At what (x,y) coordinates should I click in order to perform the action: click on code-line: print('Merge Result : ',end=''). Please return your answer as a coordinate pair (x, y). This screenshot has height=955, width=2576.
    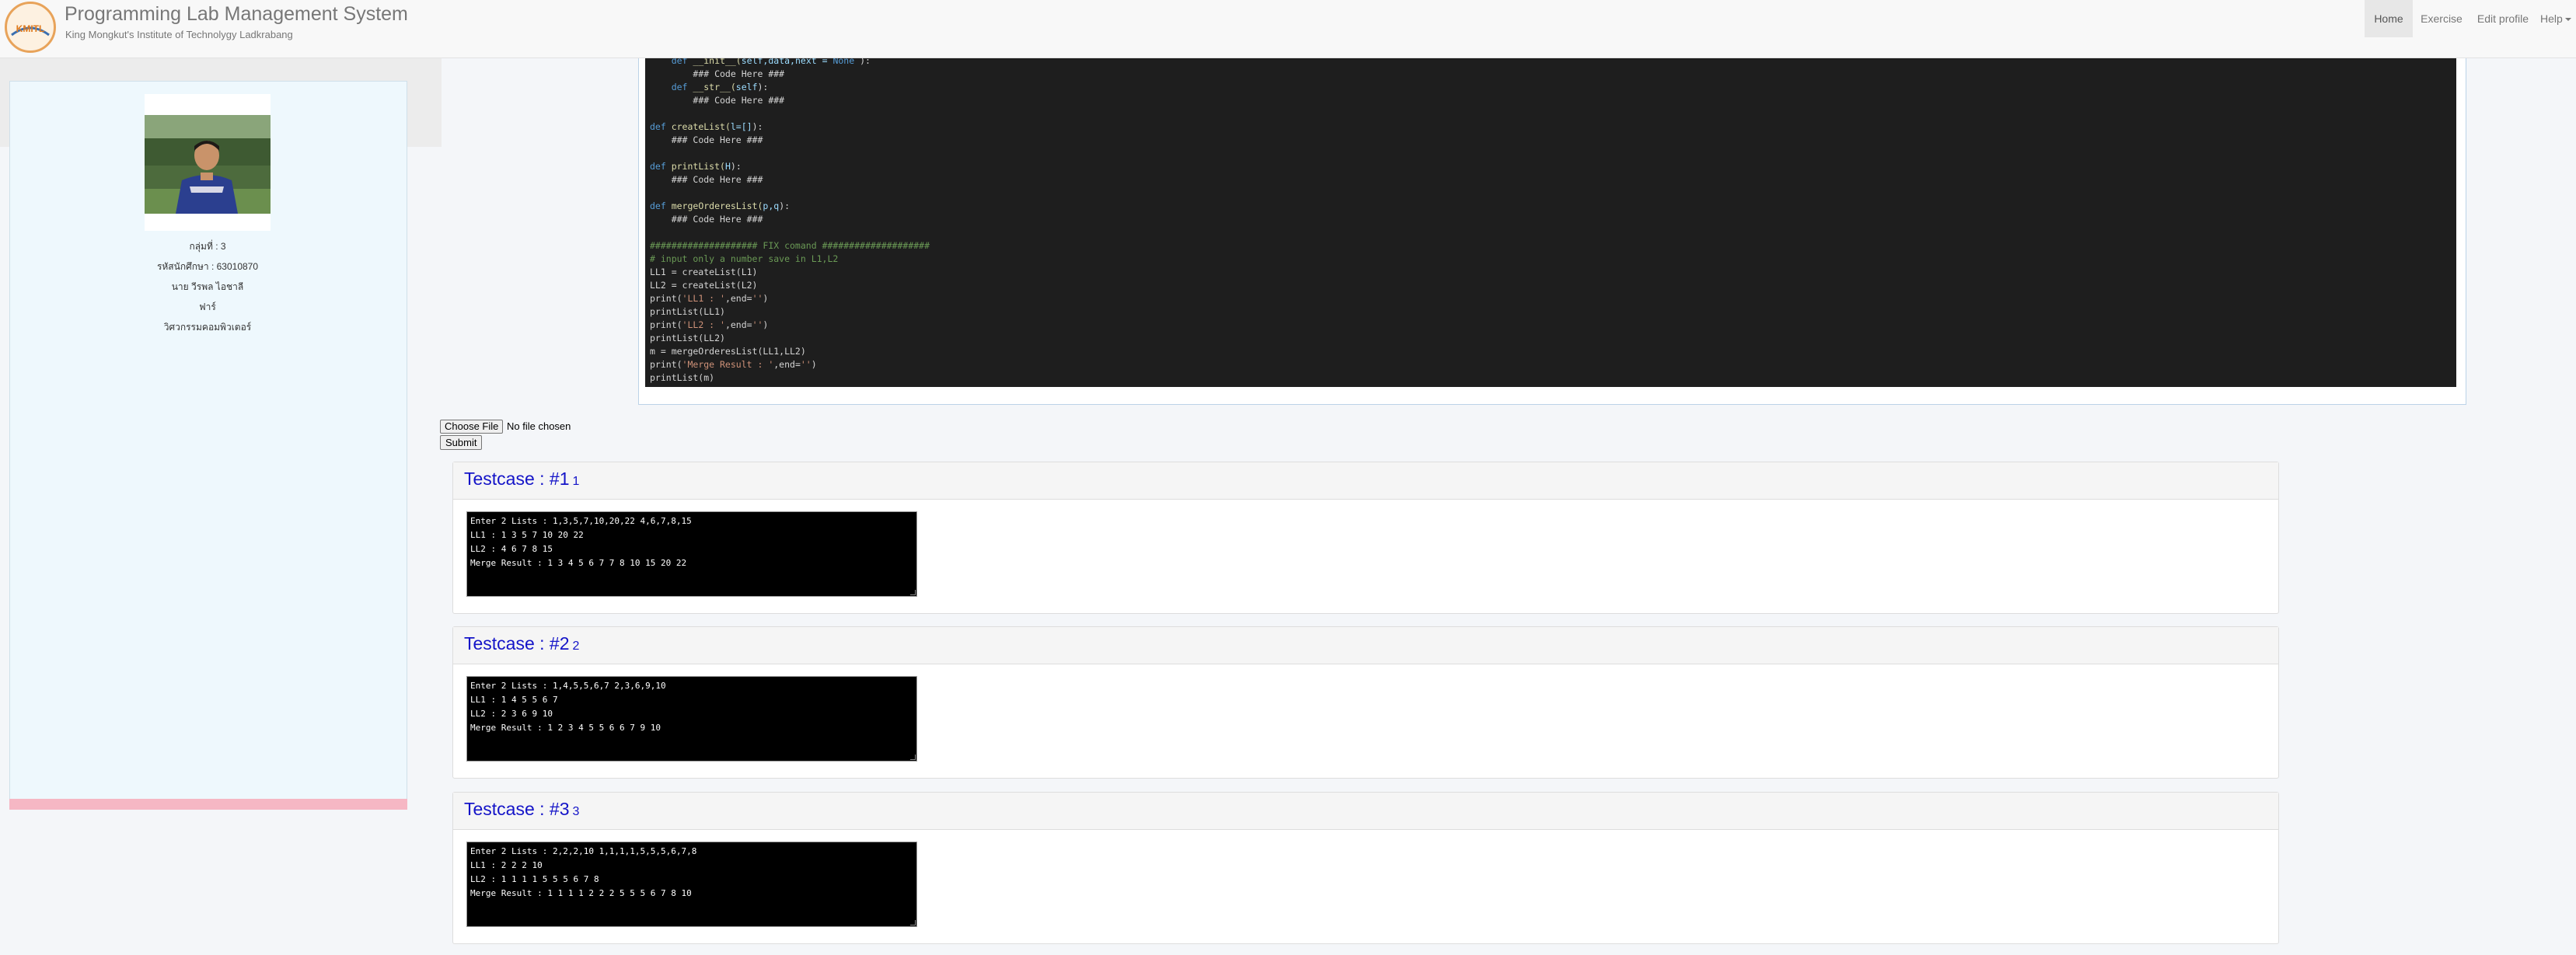
    Looking at the image, I should click on (734, 364).